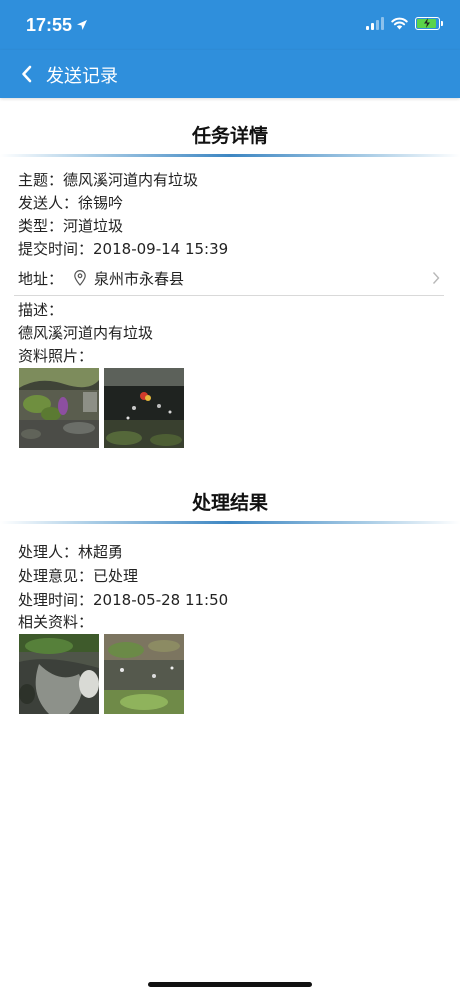 This screenshot has height=996, width=460. What do you see at coordinates (56, 622) in the screenshot?
I see `related-files-label: 相关资料：` at bounding box center [56, 622].